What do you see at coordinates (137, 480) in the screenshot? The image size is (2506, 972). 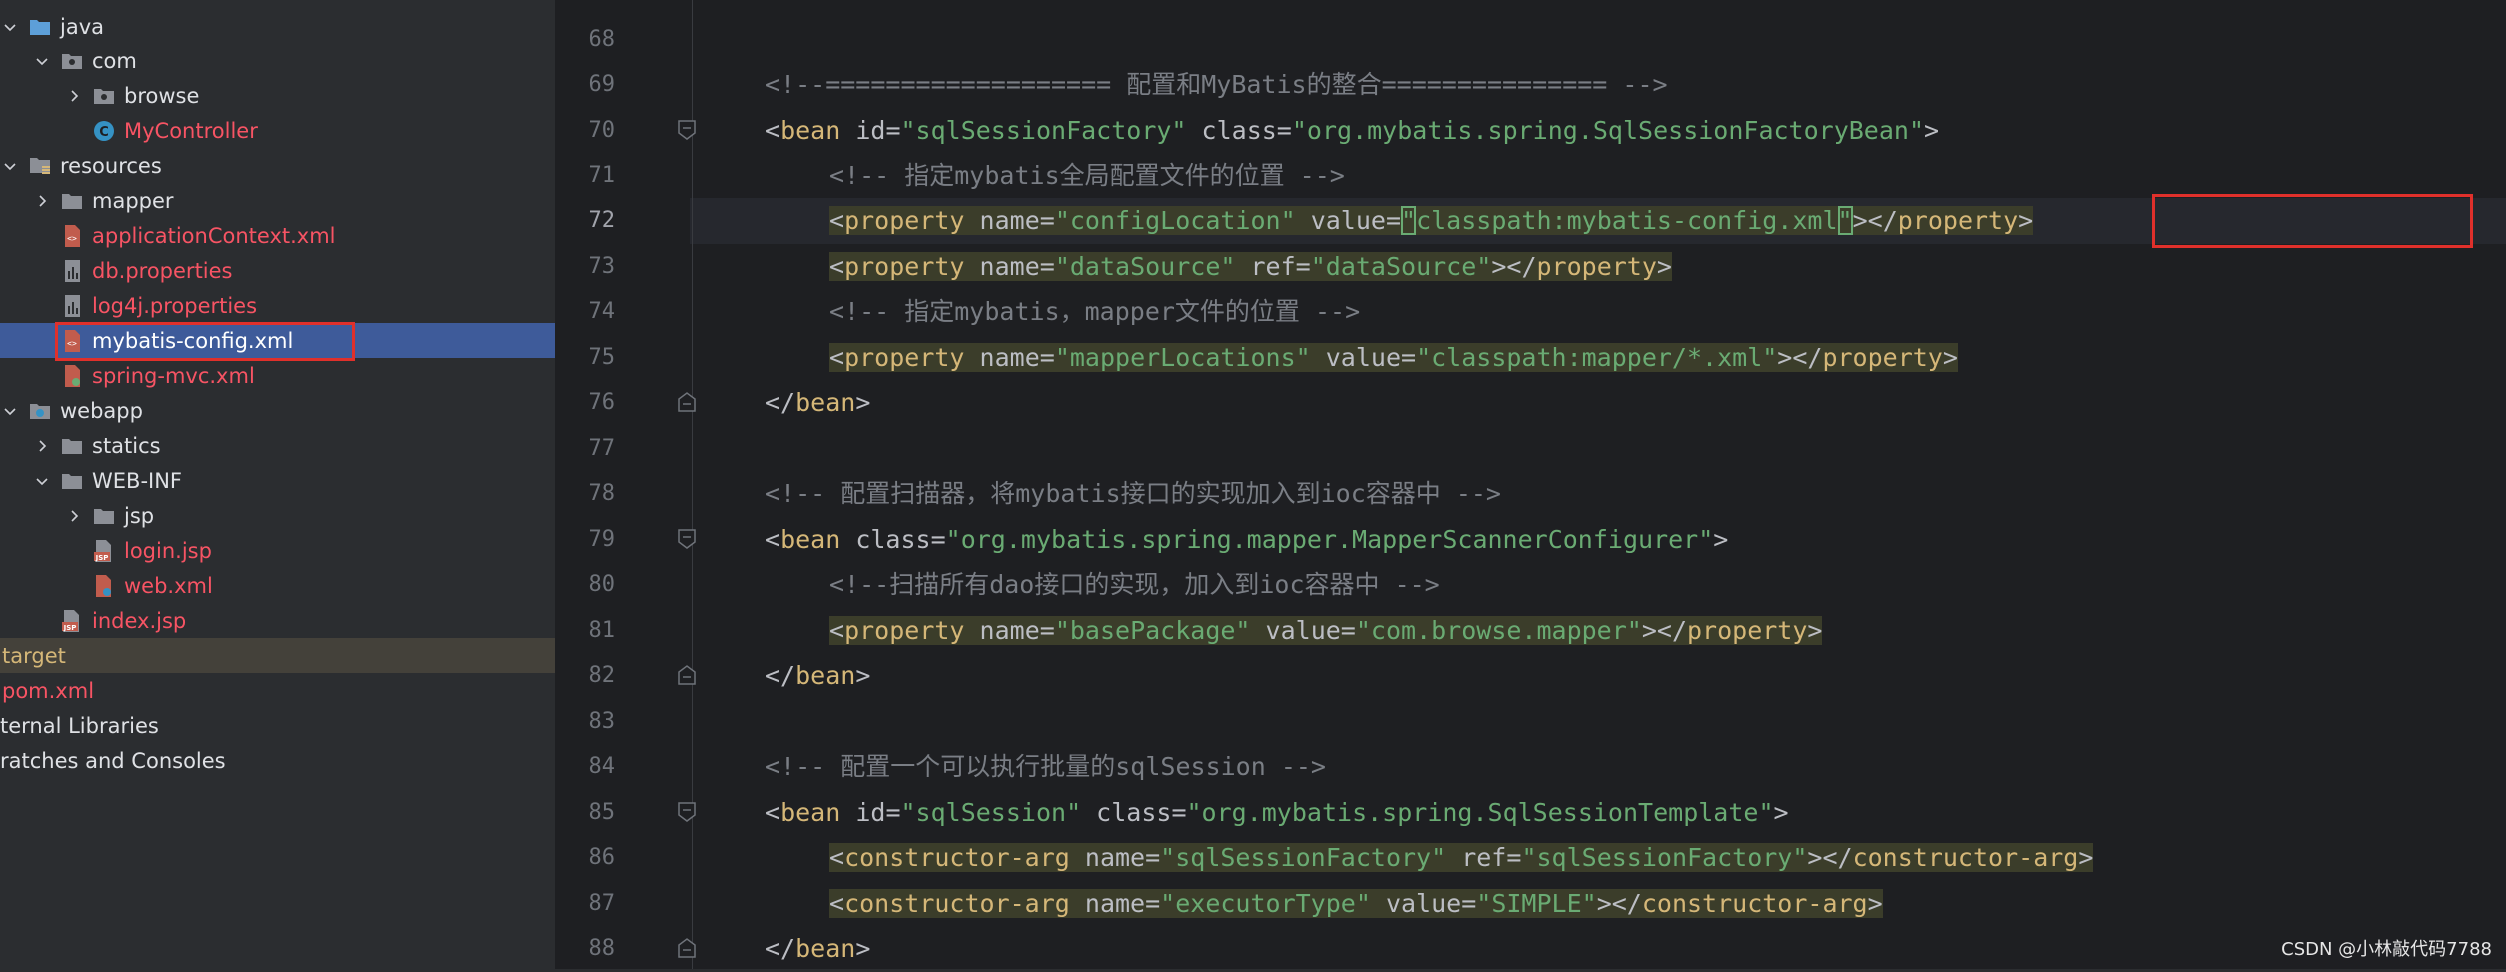 I see `tree-item-label: WEB-INF` at bounding box center [137, 480].